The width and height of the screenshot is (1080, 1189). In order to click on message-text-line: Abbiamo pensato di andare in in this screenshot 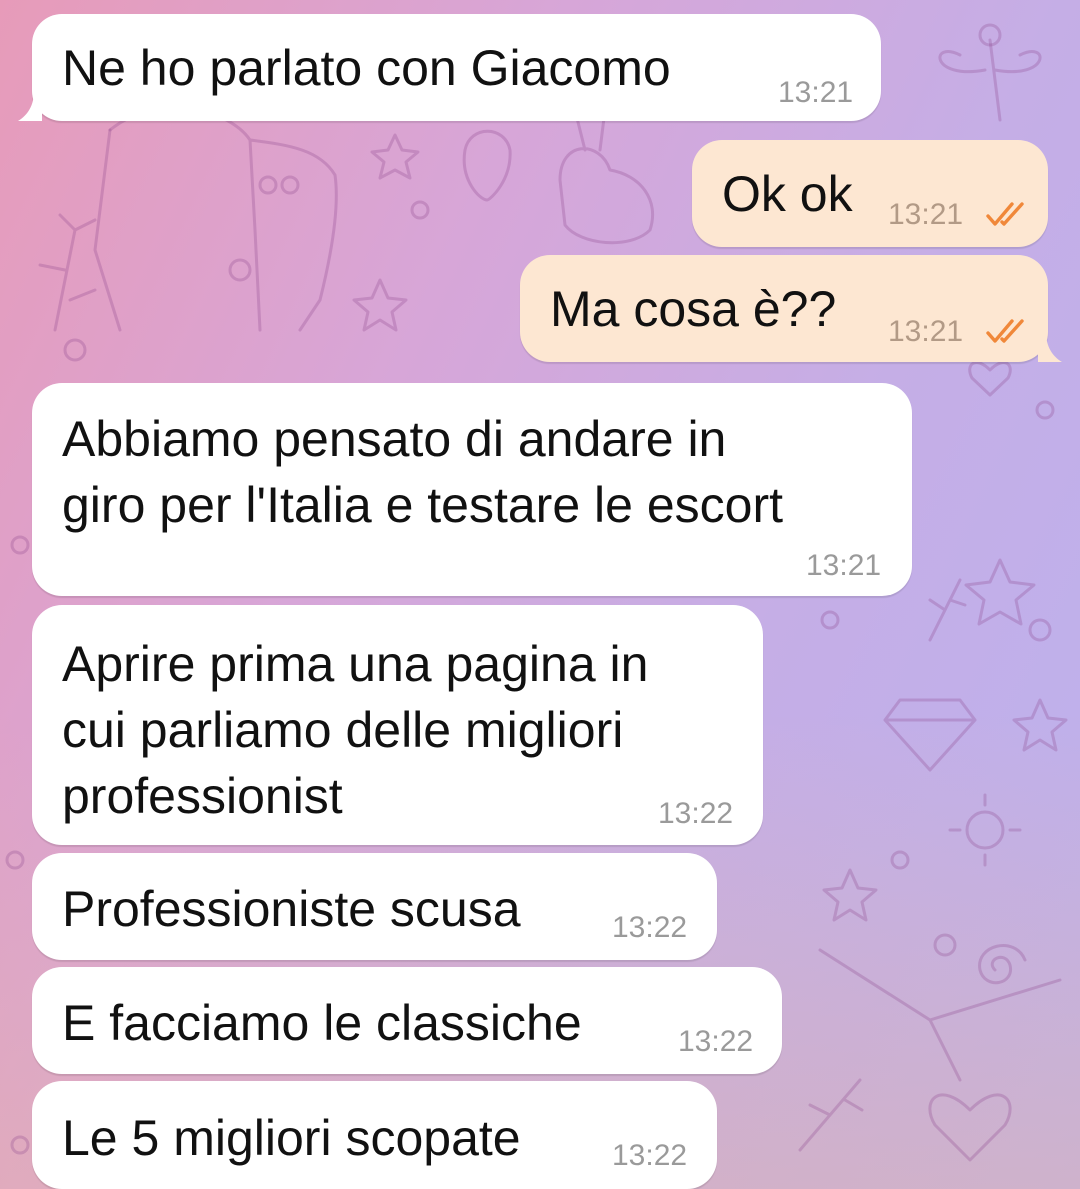, I will do `click(394, 439)`.